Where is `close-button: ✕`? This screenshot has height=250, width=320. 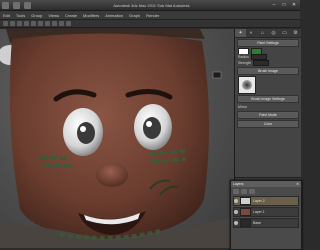 close-button: ✕ is located at coordinates (294, 5).